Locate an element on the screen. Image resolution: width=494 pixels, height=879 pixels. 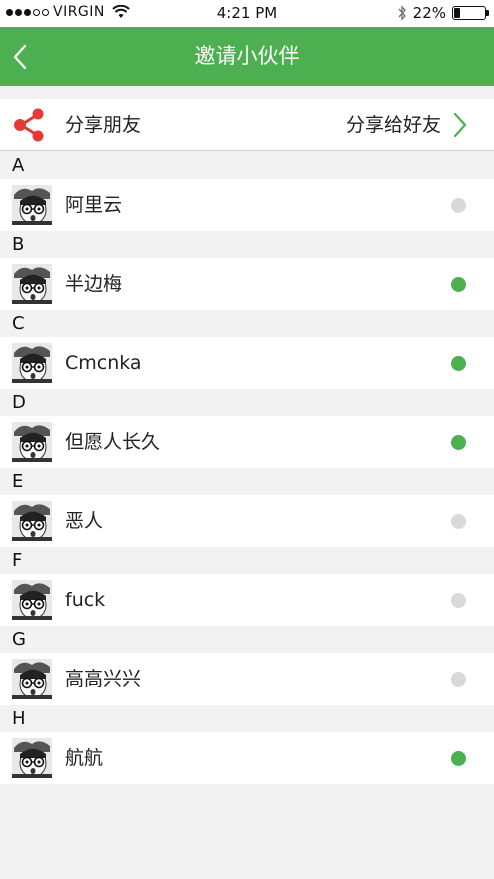
section-header: C is located at coordinates (247, 323).